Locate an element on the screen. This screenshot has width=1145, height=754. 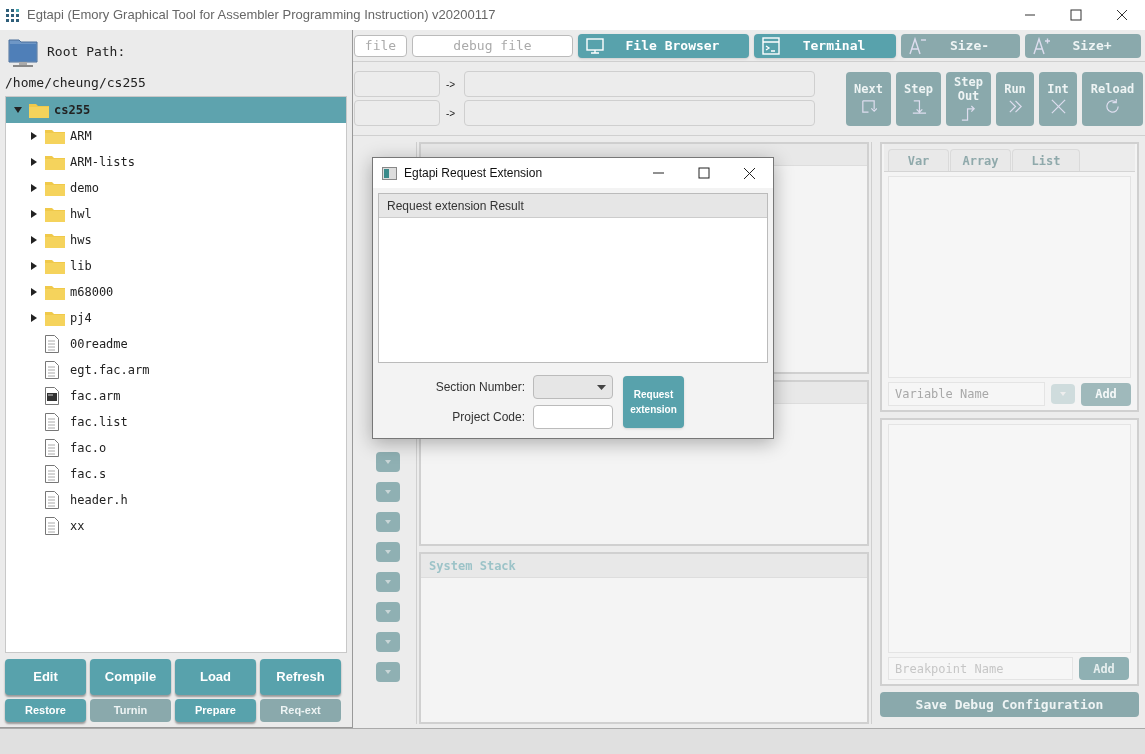
tree-item: egt.fac.arm is located at coordinates (176, 370).